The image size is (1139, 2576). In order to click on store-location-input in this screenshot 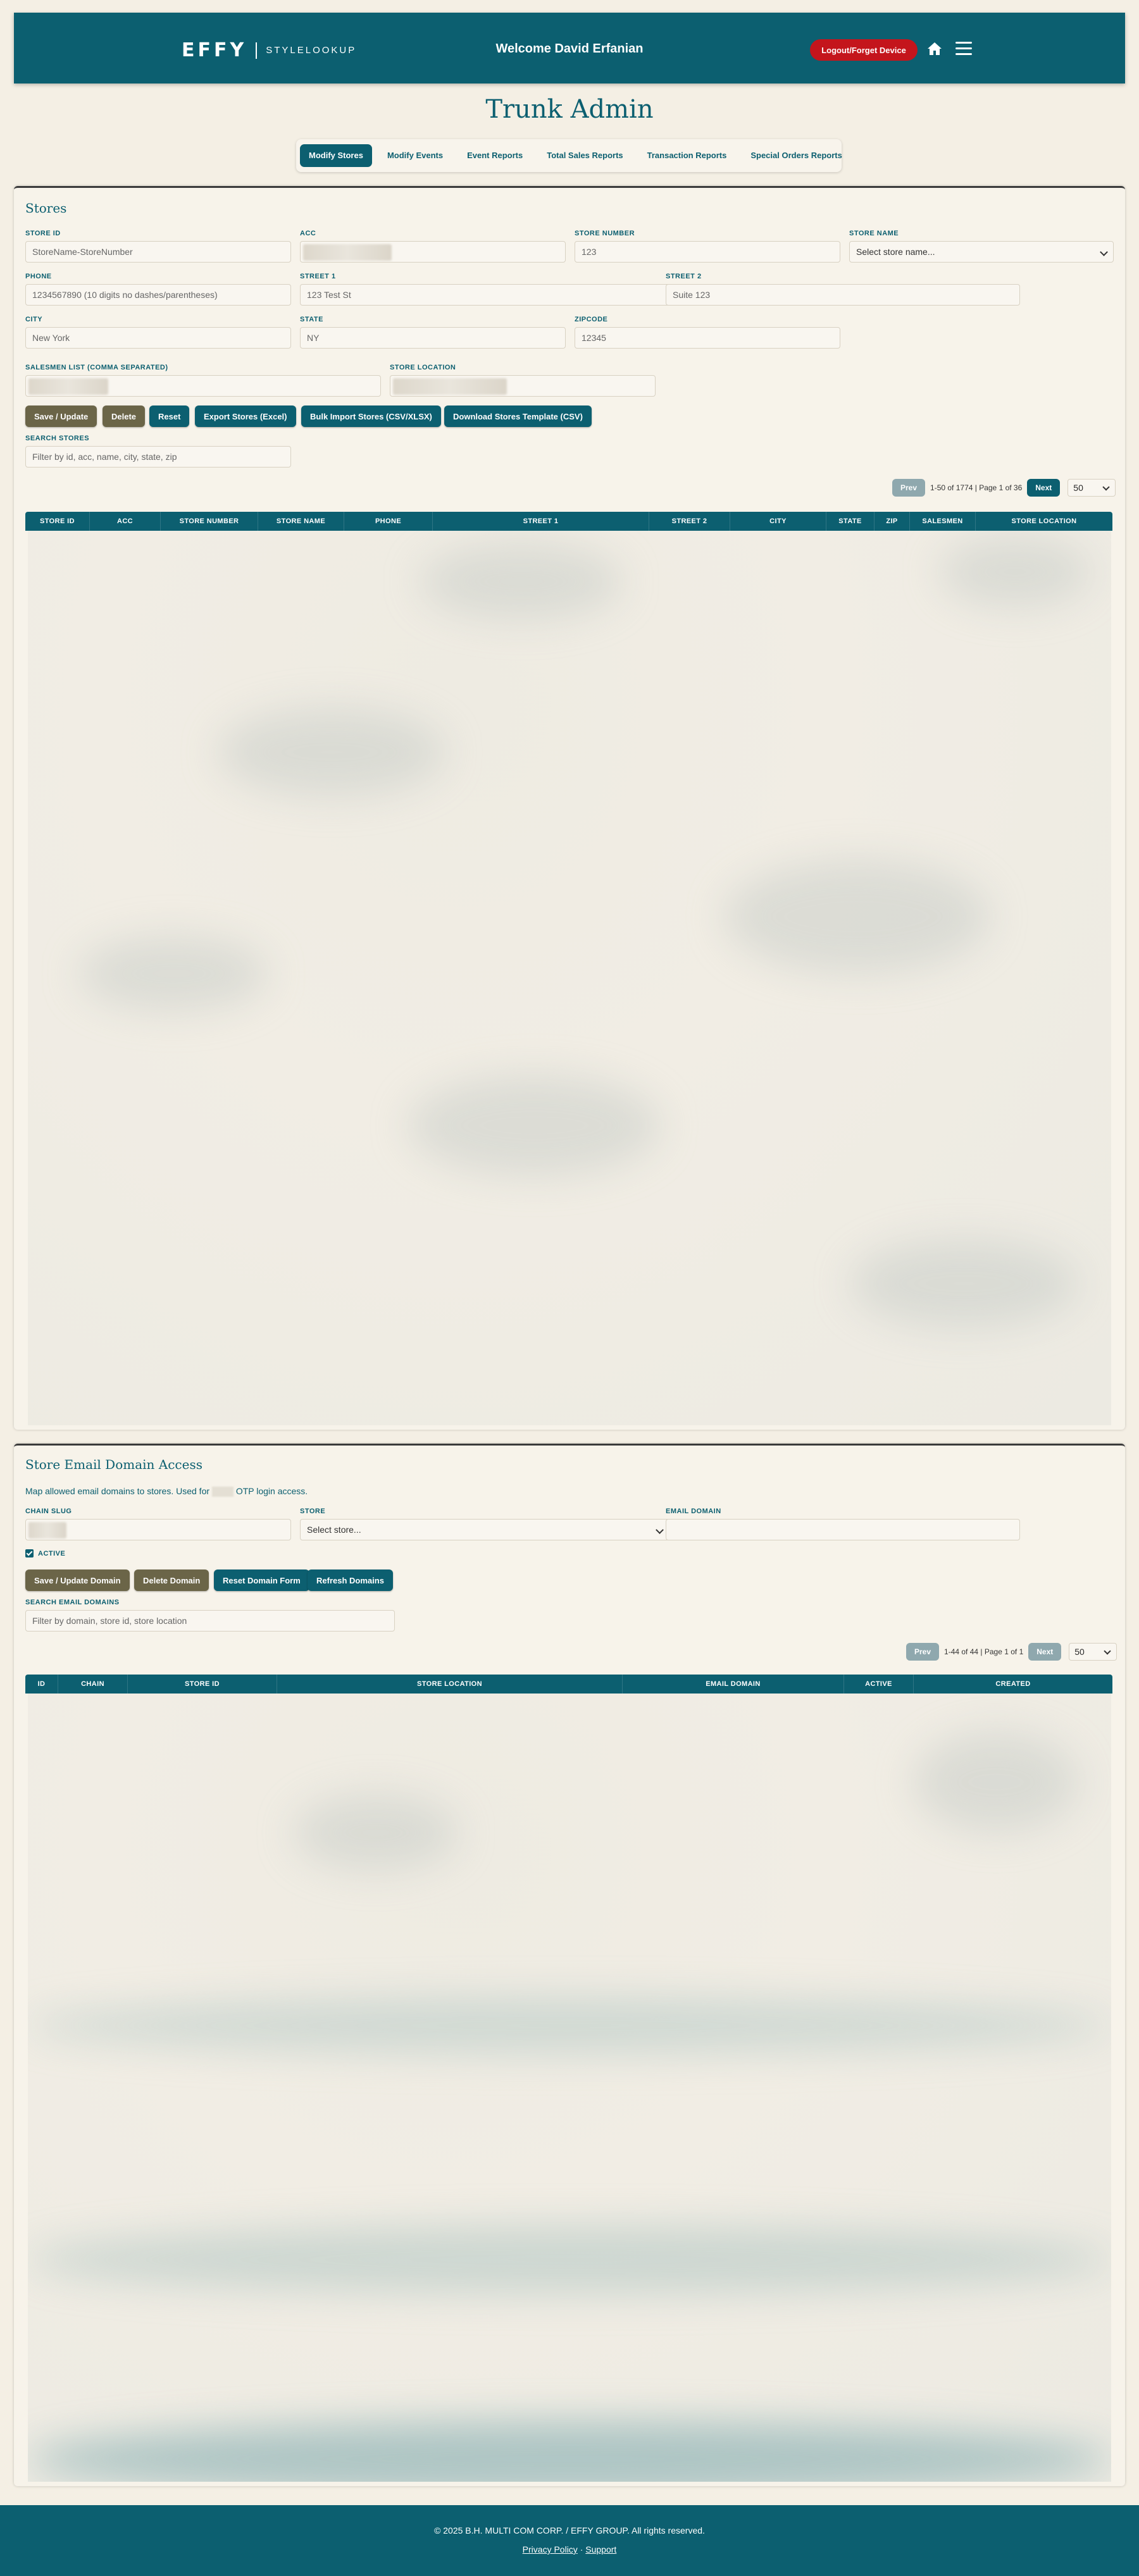, I will do `click(523, 386)`.